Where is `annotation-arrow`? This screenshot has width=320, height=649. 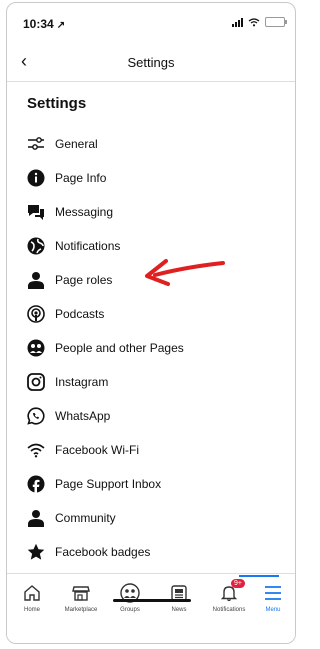
annotation-arrow is located at coordinates (185, 272).